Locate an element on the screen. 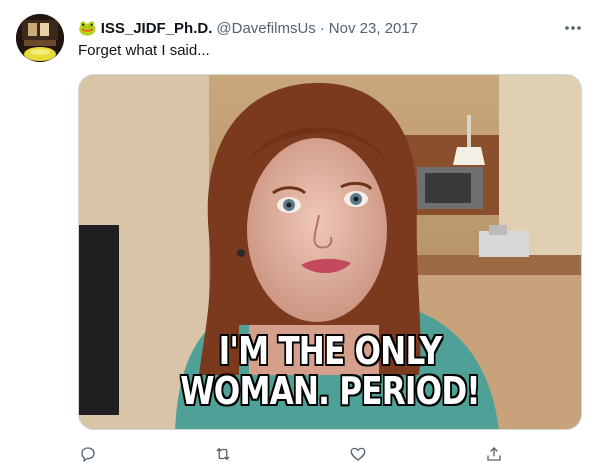 Image resolution: width=605 pixels, height=475 pixels. meme-caption-line-2: WOMAN. PERIOD! is located at coordinates (330, 391).